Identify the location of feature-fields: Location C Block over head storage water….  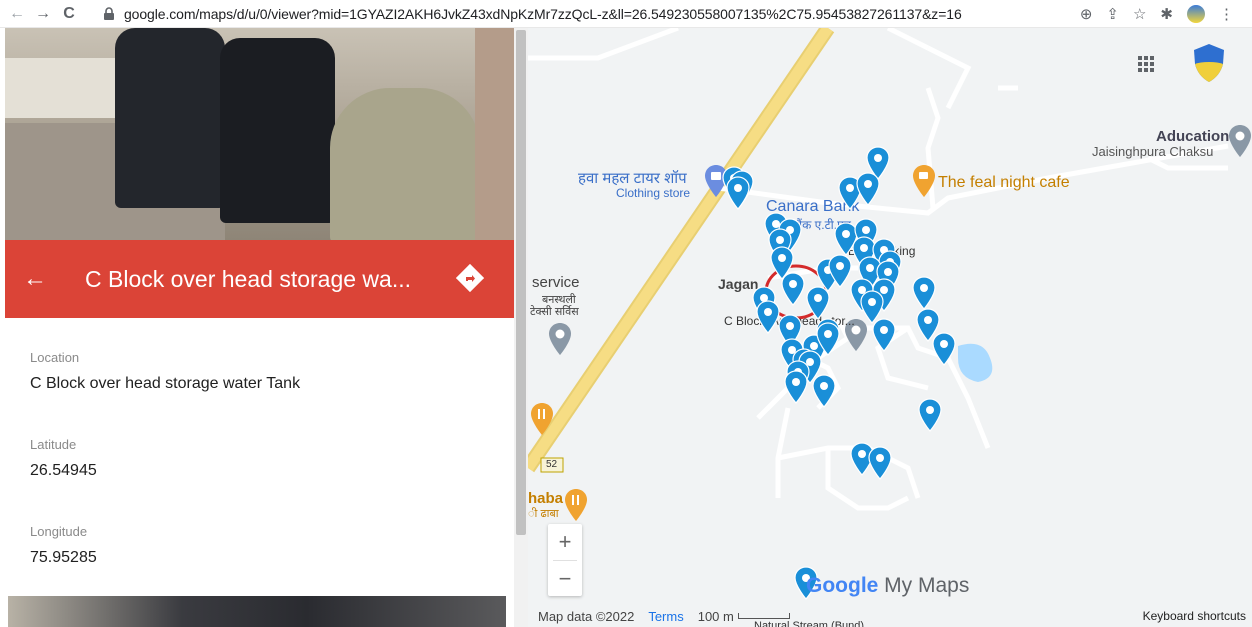
(165, 480).